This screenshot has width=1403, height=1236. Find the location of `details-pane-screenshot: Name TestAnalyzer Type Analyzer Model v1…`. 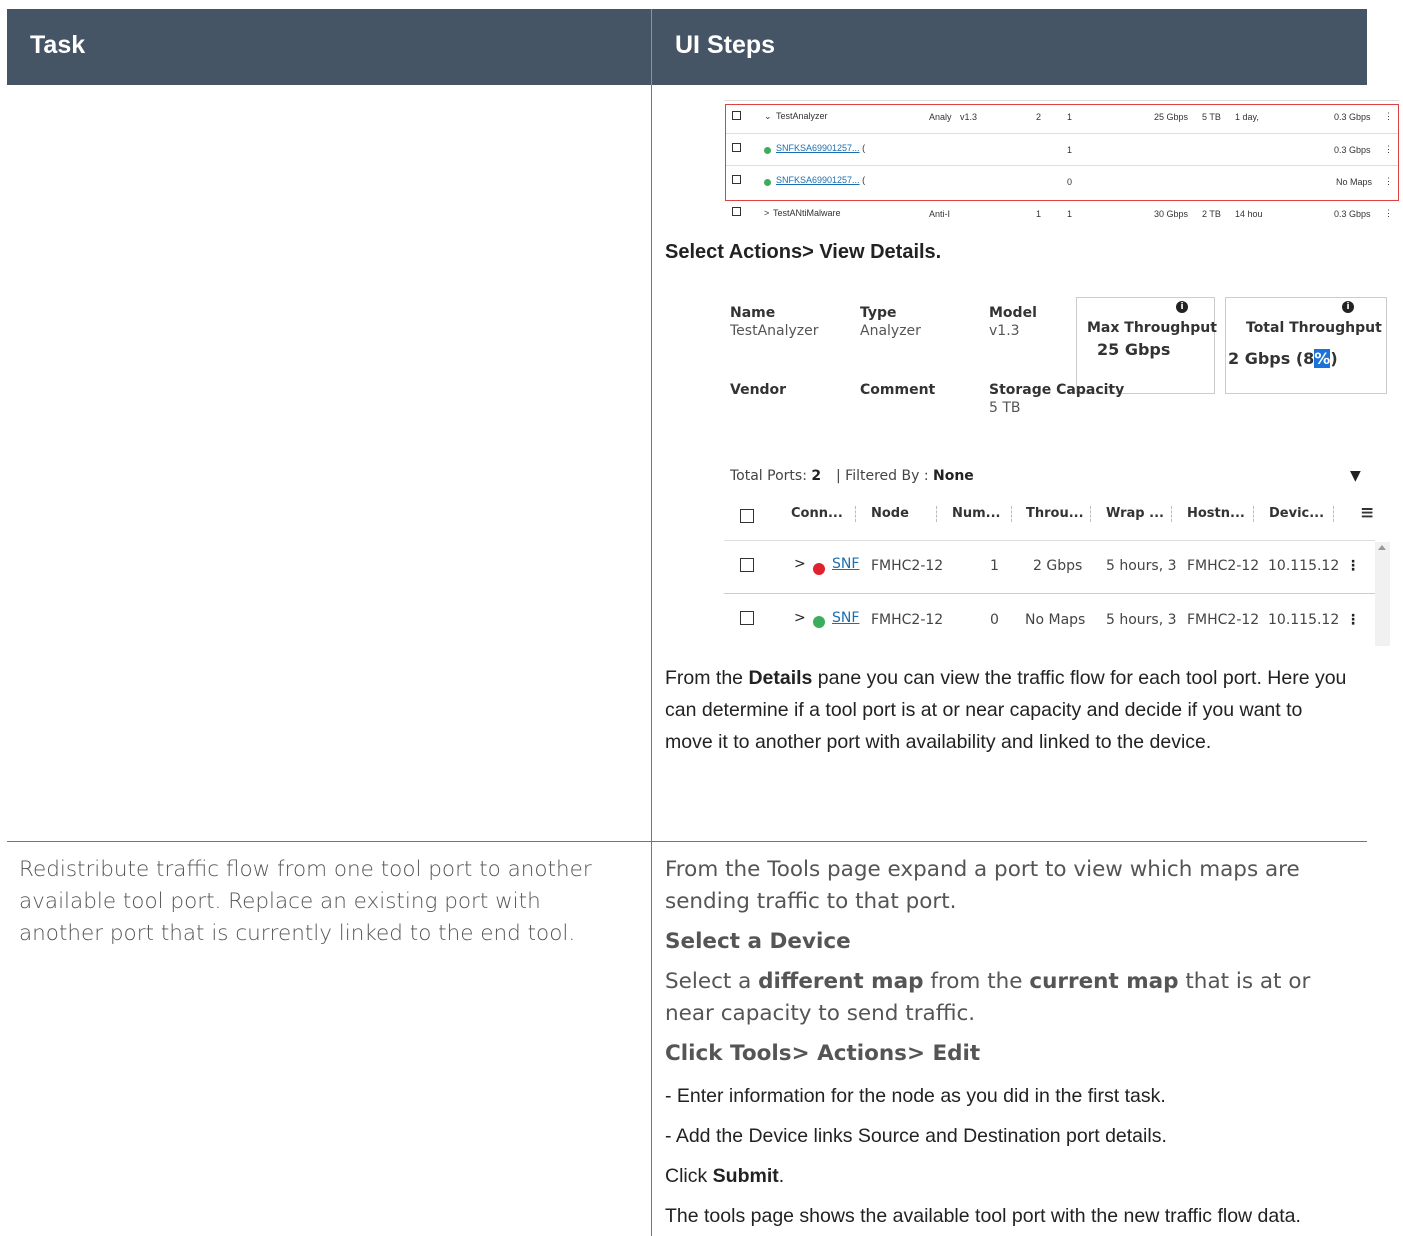

details-pane-screenshot: Name TestAnalyzer Type Analyzer Model v1… is located at coordinates (1057, 468).